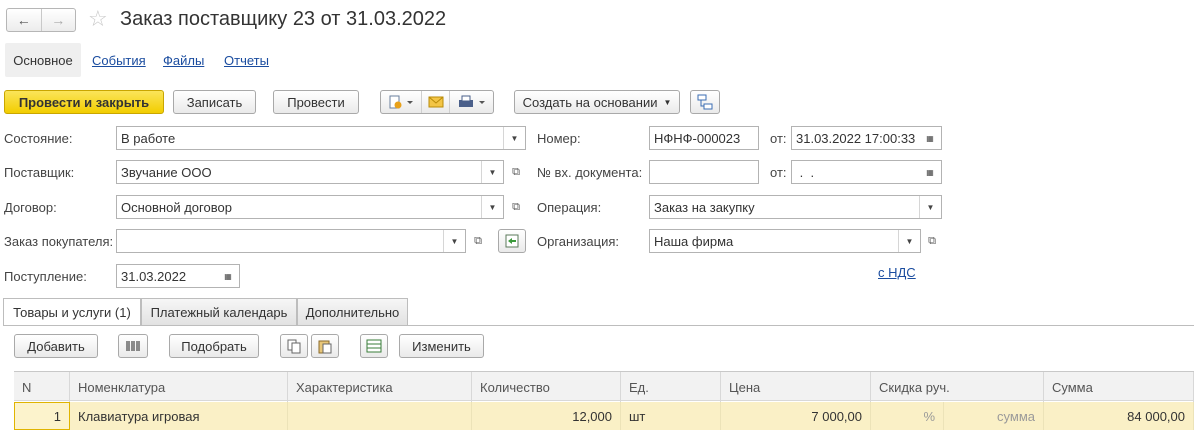  Describe the element at coordinates (578, 241) in the screenshot. I see `organization-label: Организация:` at that location.